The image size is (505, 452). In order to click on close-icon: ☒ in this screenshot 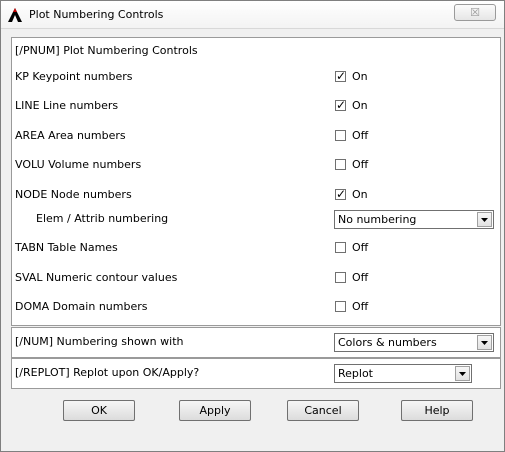, I will do `click(475, 12)`.